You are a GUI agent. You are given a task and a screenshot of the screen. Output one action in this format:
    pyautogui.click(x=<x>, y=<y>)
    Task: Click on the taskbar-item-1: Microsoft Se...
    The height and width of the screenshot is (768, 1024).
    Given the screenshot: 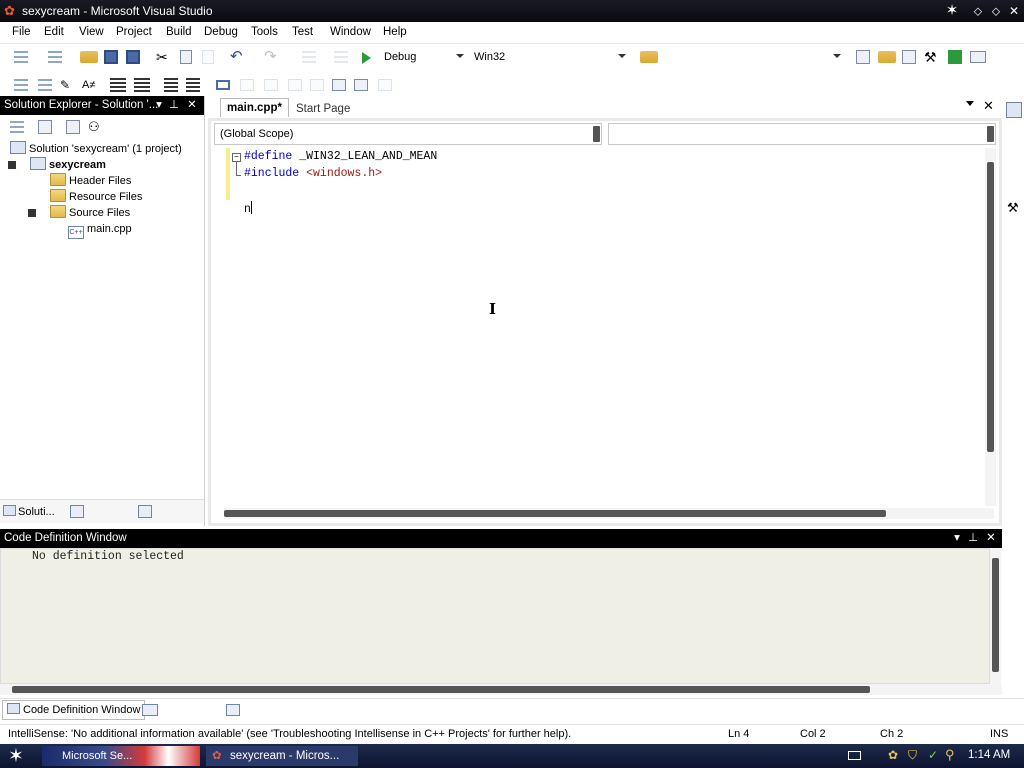 What is the action you would take?
    pyautogui.click(x=121, y=756)
    